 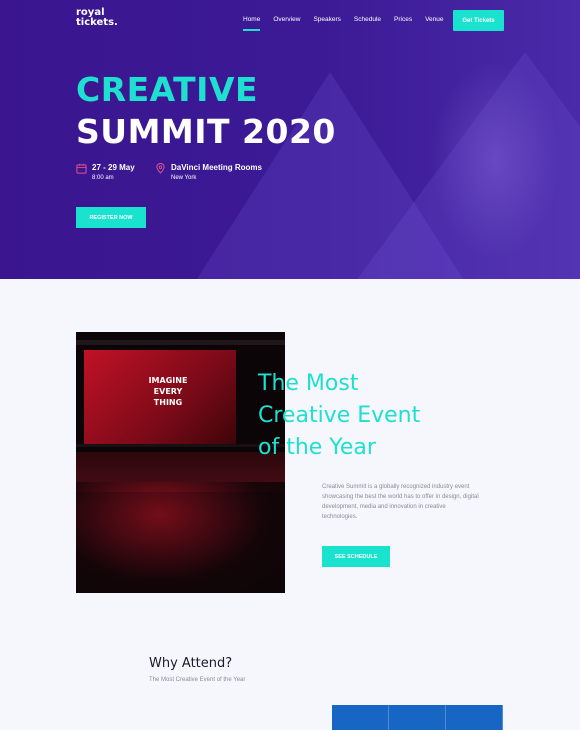 I want to click on see-schedule-button: SEE SCHEDULE, so click(x=356, y=556).